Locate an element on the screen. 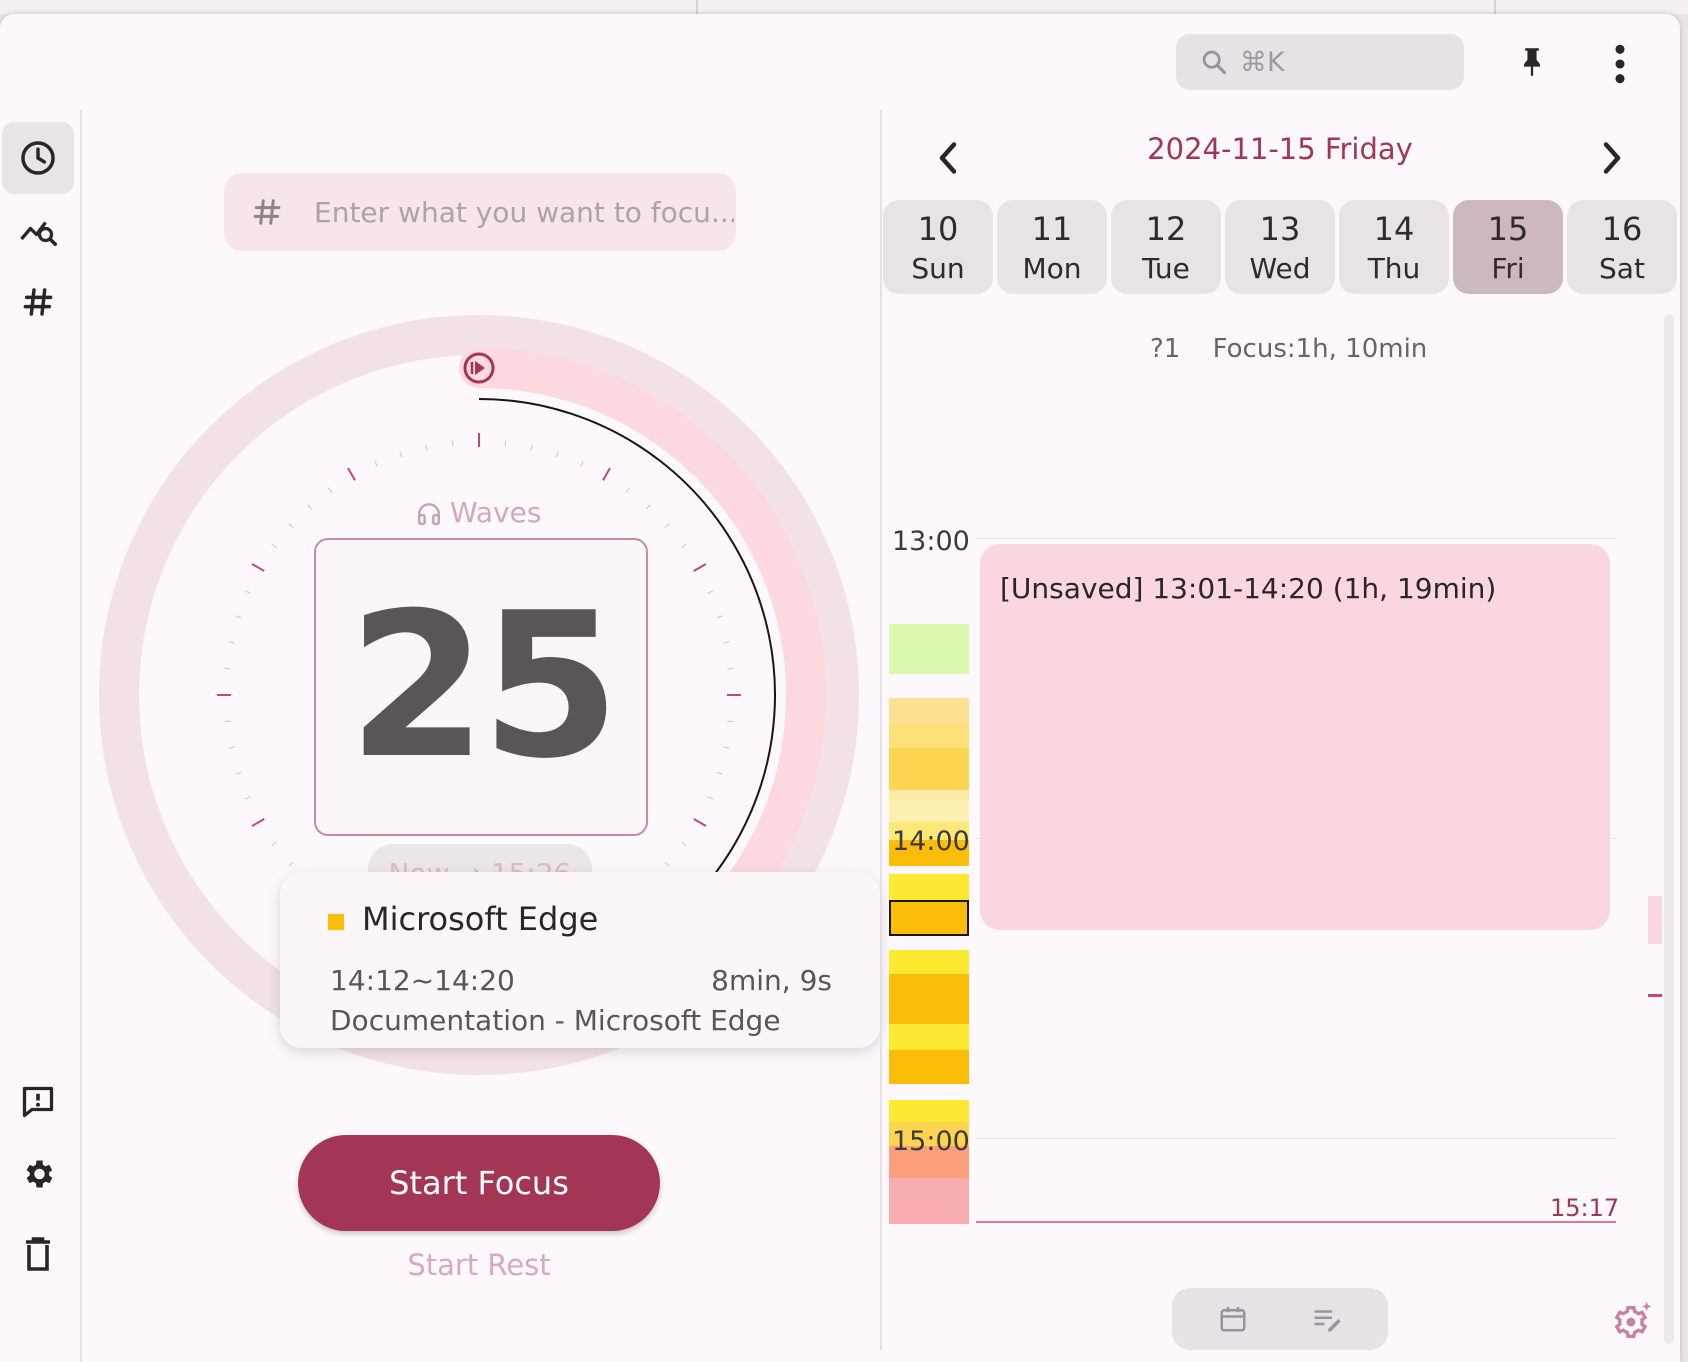 The image size is (1688, 1362). more-options-icon is located at coordinates (1620, 64).